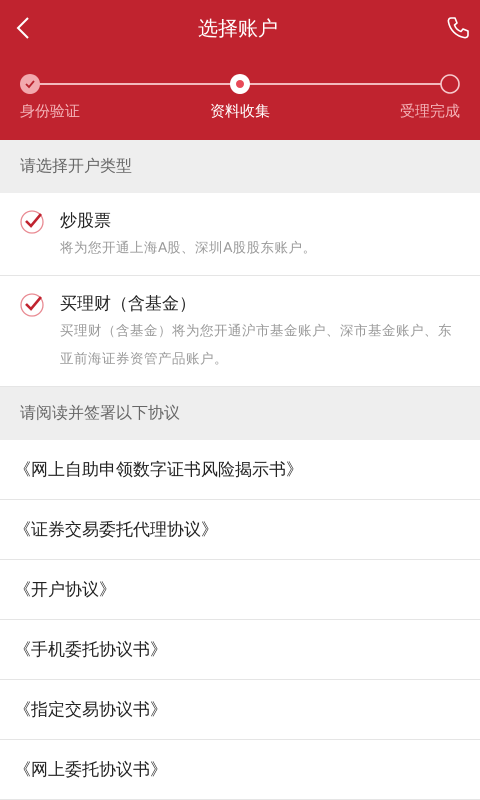  What do you see at coordinates (256, 345) in the screenshot?
I see `option-description: 买理财（含基金）将为您开通沪市基金账户、深市基金账户、东亚前海证券资管产品账户。` at bounding box center [256, 345].